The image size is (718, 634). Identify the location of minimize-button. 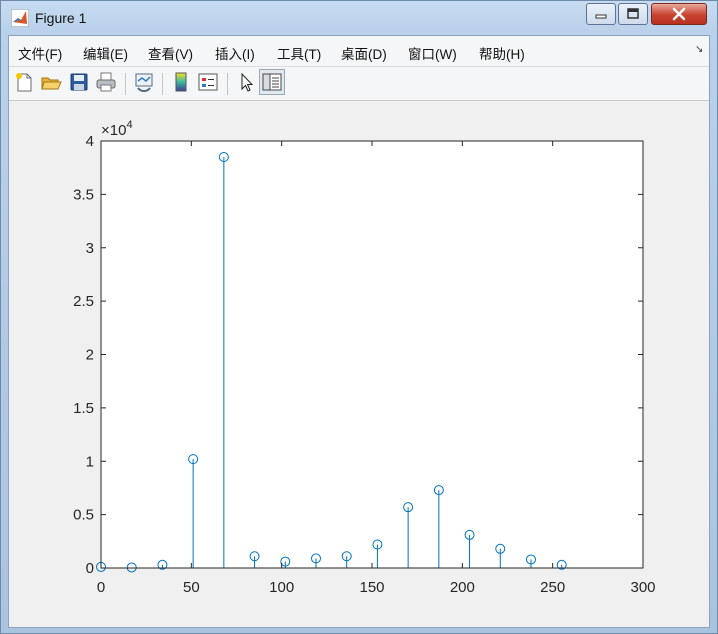
(601, 14).